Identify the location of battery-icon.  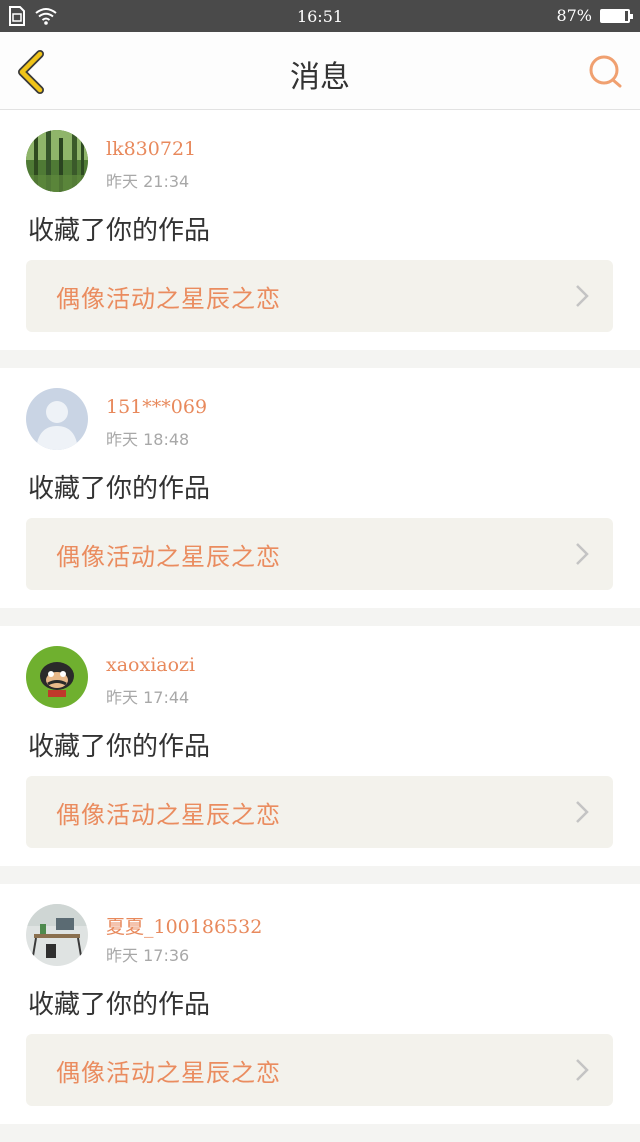
(616, 15).